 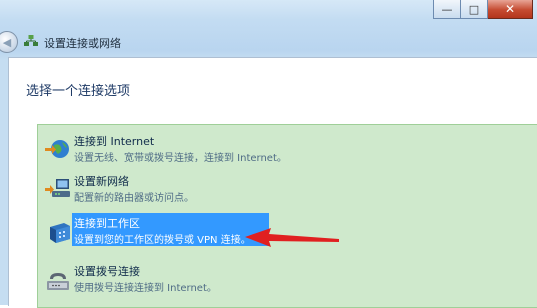 I want to click on globe-icon, so click(x=57, y=149).